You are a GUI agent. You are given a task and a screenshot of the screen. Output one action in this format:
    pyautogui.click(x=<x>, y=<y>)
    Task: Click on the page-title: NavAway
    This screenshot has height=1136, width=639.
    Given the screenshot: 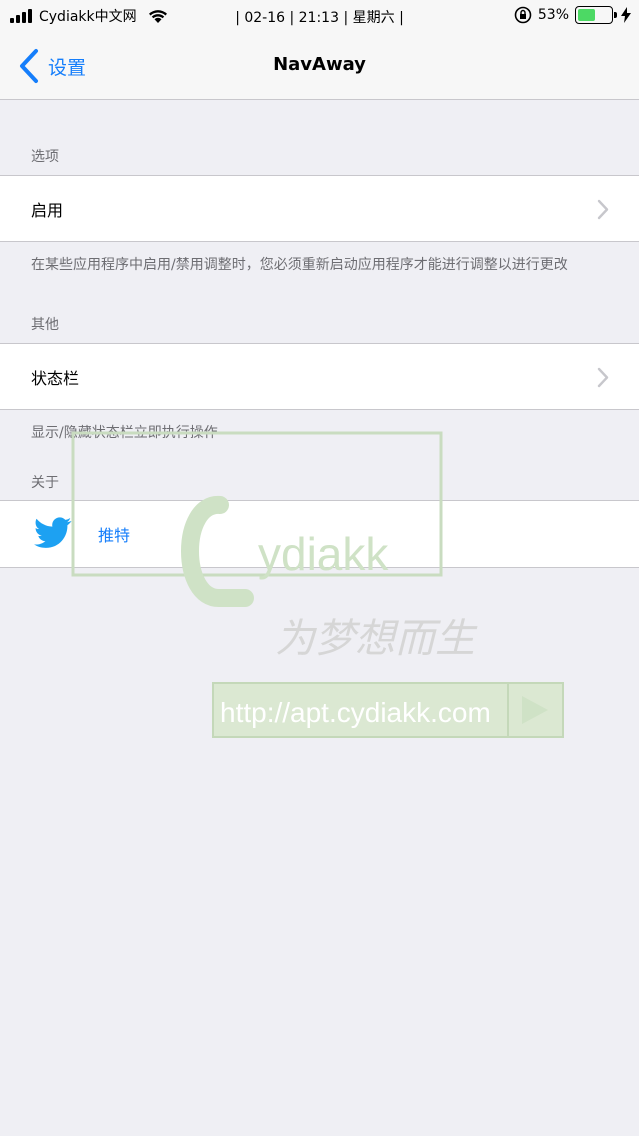 What is the action you would take?
    pyautogui.click(x=319, y=64)
    